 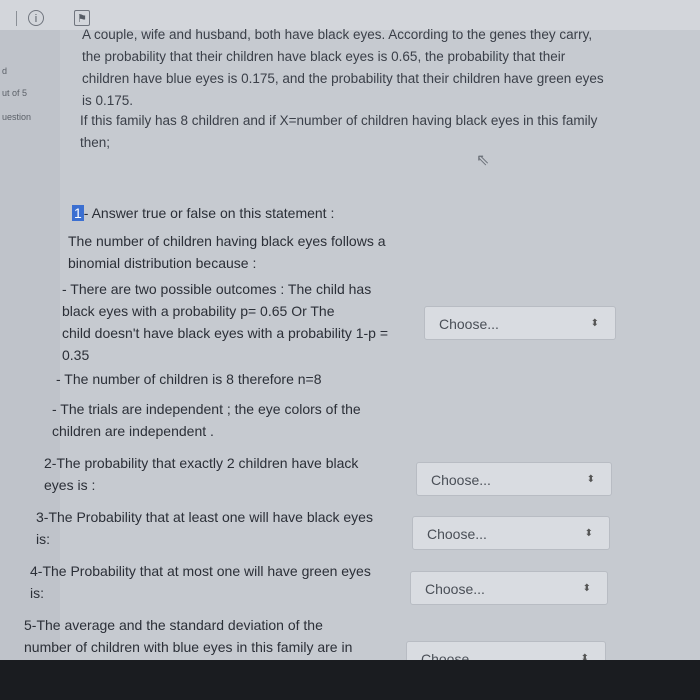 What do you see at coordinates (520, 323) in the screenshot?
I see `q1-answer-select: Choose... ⬍` at bounding box center [520, 323].